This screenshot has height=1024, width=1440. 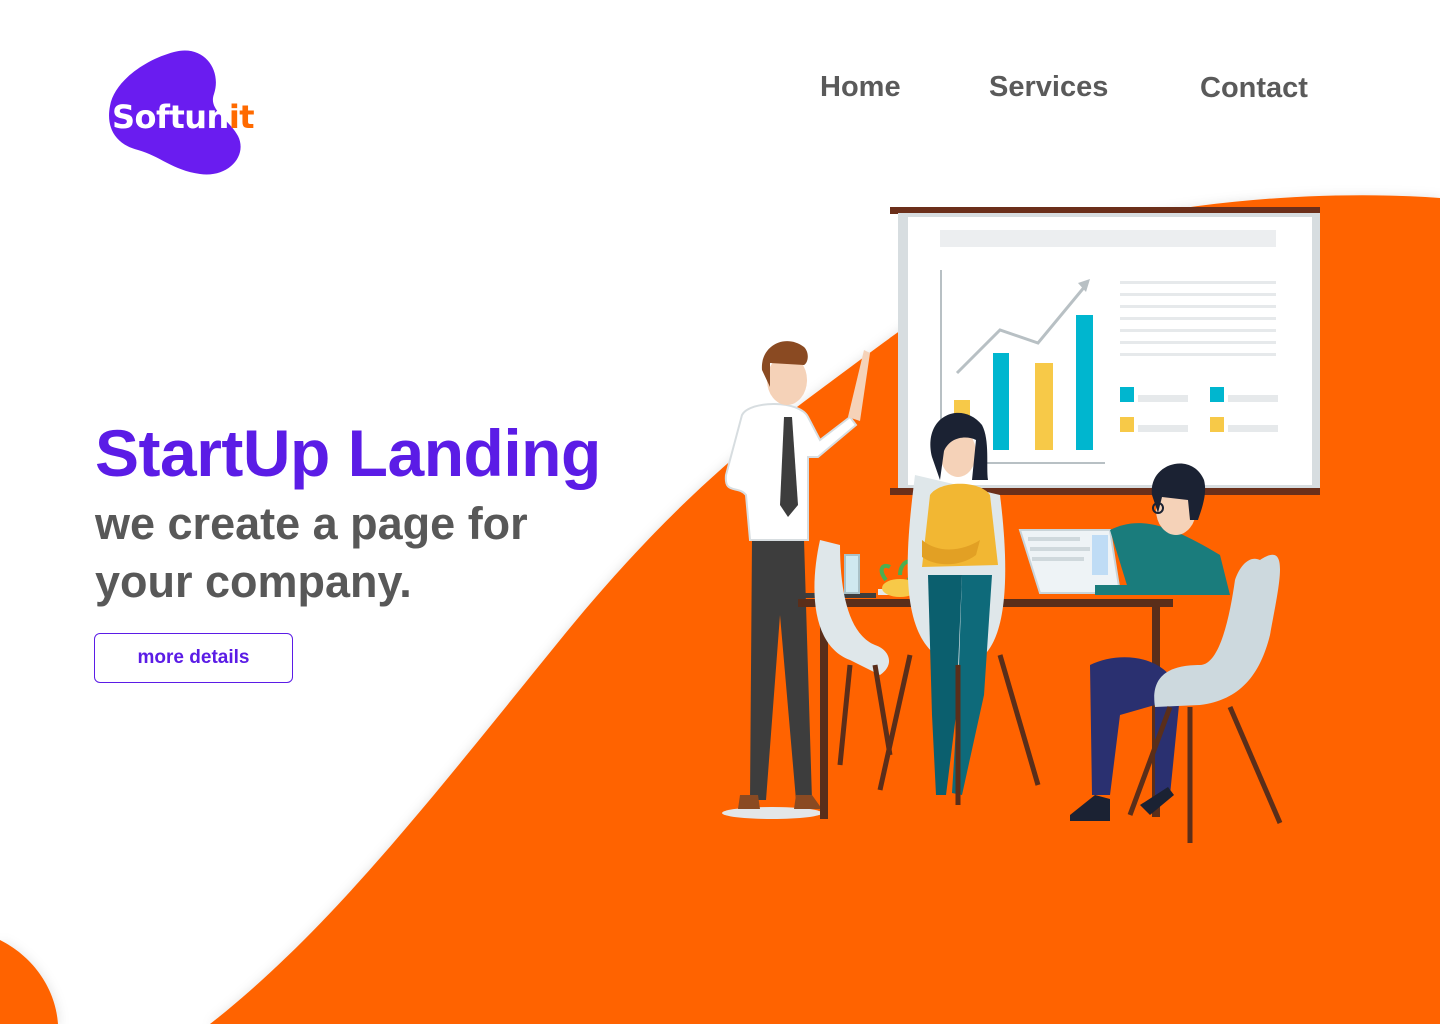 I want to click on nav-link-services: Services, so click(x=1048, y=87).